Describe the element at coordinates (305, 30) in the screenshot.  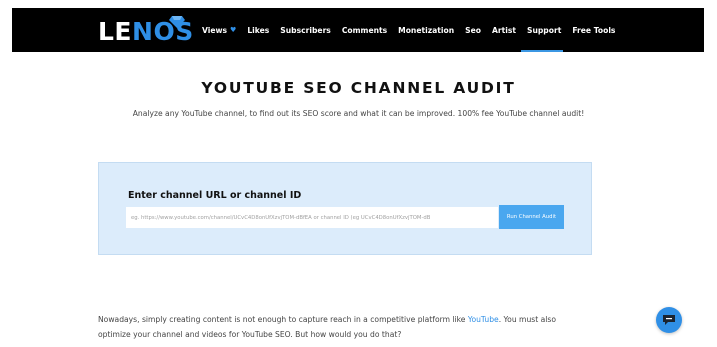
I see `nav-subscribers: Subscribers` at that location.